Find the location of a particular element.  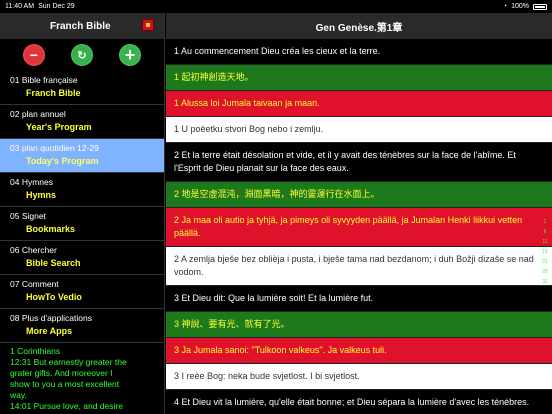

wifi-icon: ◔ is located at coordinates (505, 6).